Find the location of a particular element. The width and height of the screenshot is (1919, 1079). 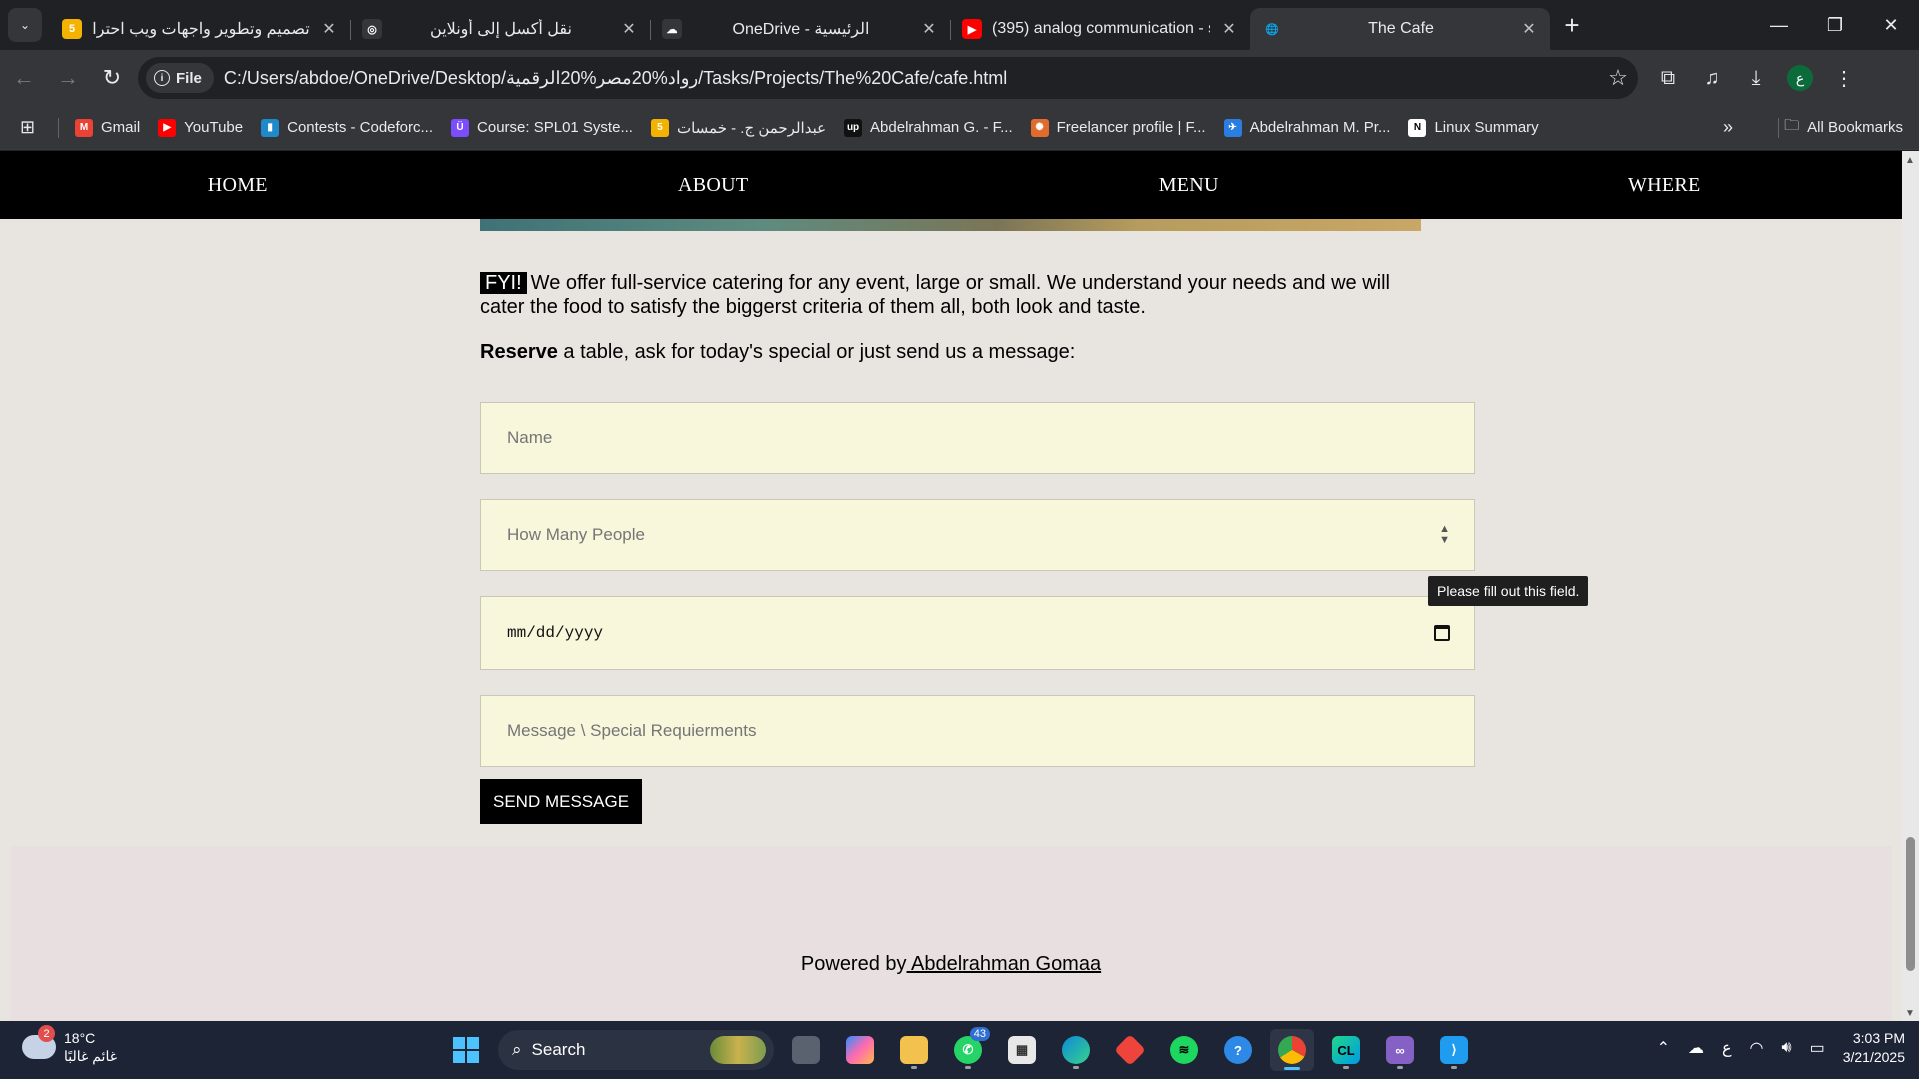

clock: 3:03 PM 3/21/2025 is located at coordinates (1874, 1048).